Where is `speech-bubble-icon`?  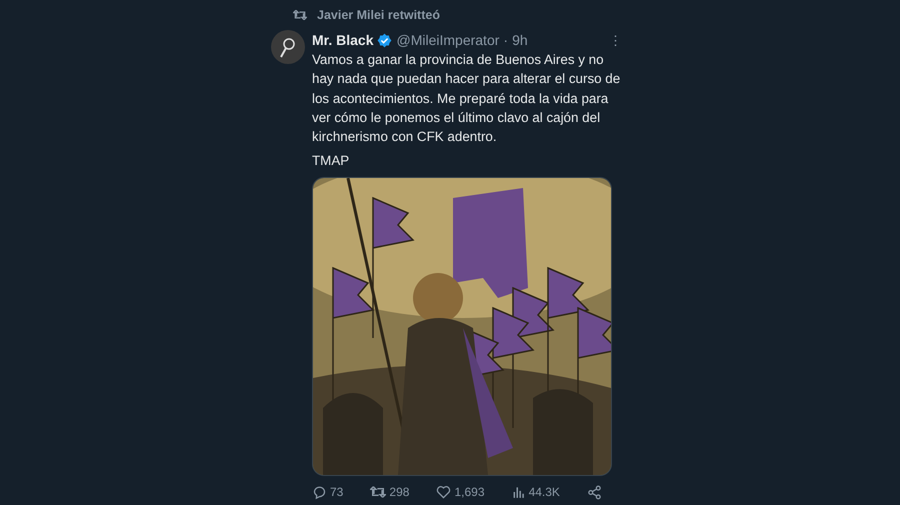
speech-bubble-icon is located at coordinates (319, 492).